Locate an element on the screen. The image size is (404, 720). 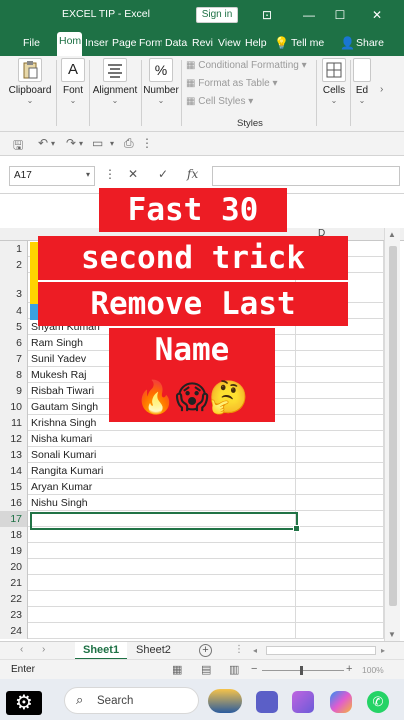
font-group: A Font ⌄ is located at coordinates (73, 81).